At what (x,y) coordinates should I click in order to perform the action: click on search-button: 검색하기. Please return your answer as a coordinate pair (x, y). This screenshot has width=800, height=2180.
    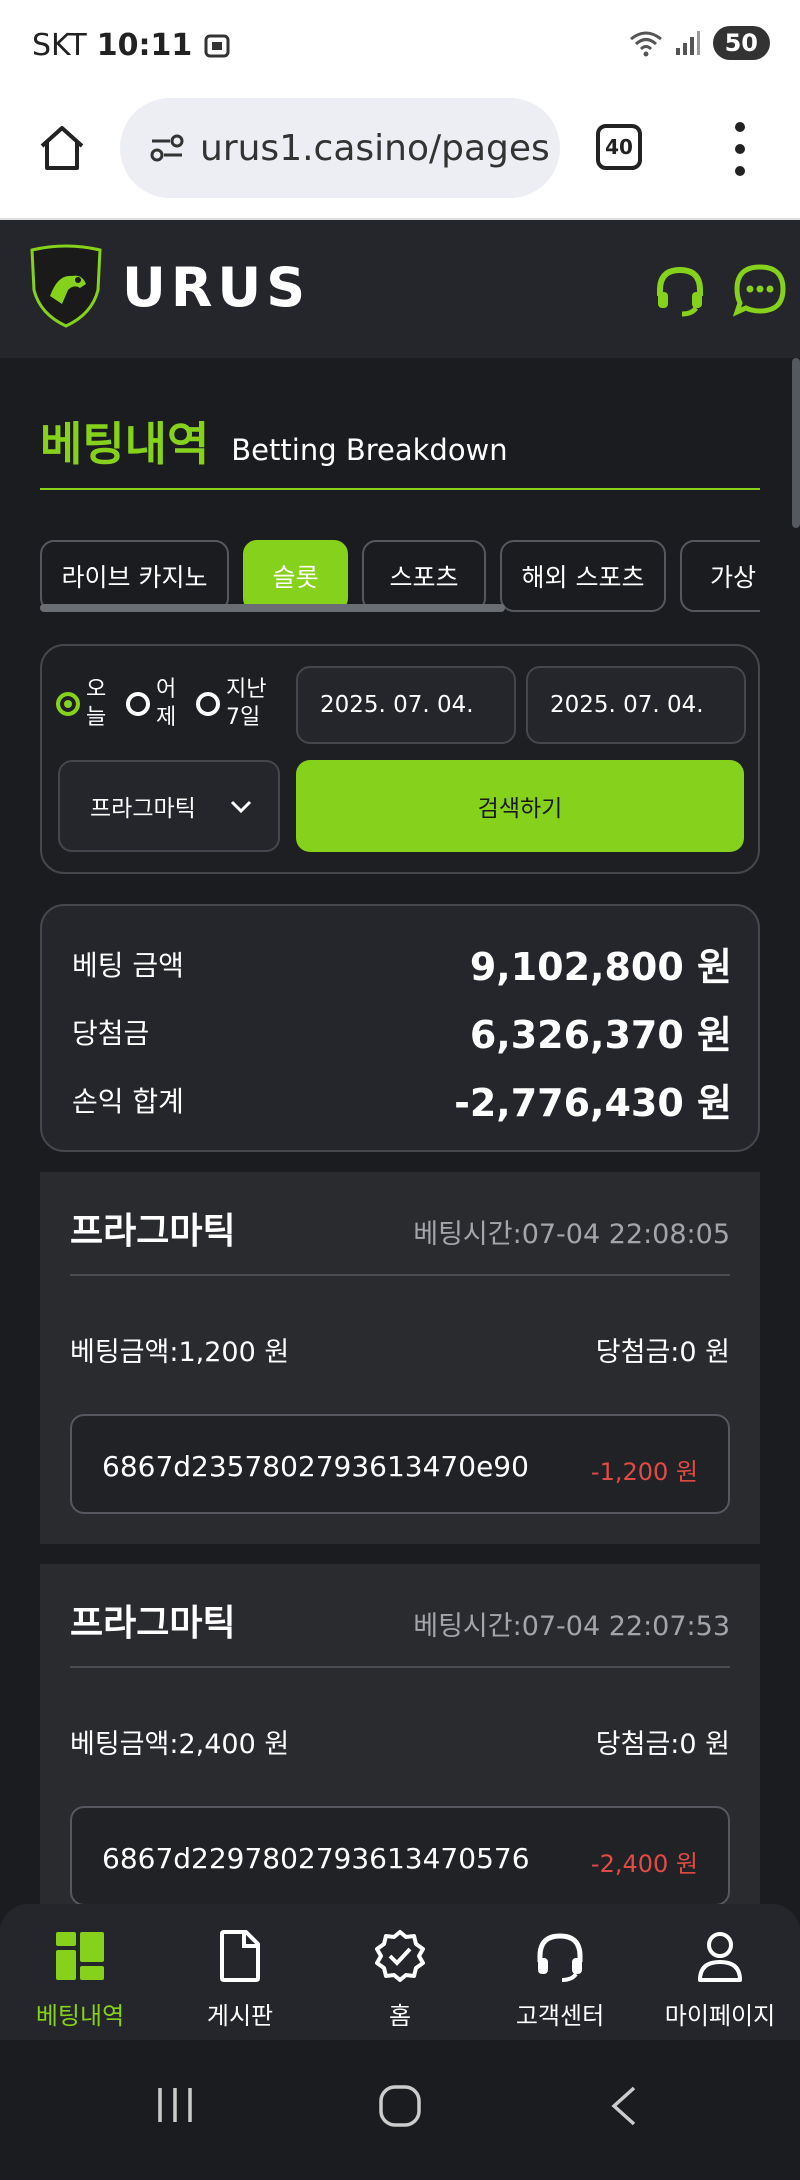
    Looking at the image, I should click on (520, 806).